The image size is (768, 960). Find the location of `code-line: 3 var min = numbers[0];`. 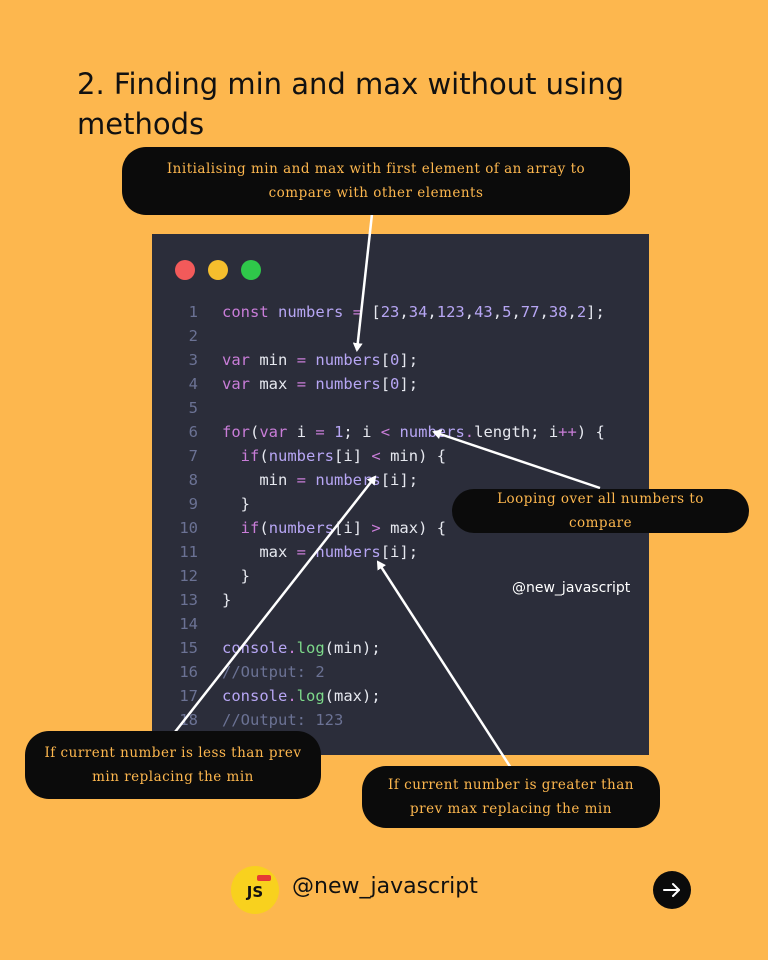

code-line: 3 var min = numbers[0]; is located at coordinates (400, 360).